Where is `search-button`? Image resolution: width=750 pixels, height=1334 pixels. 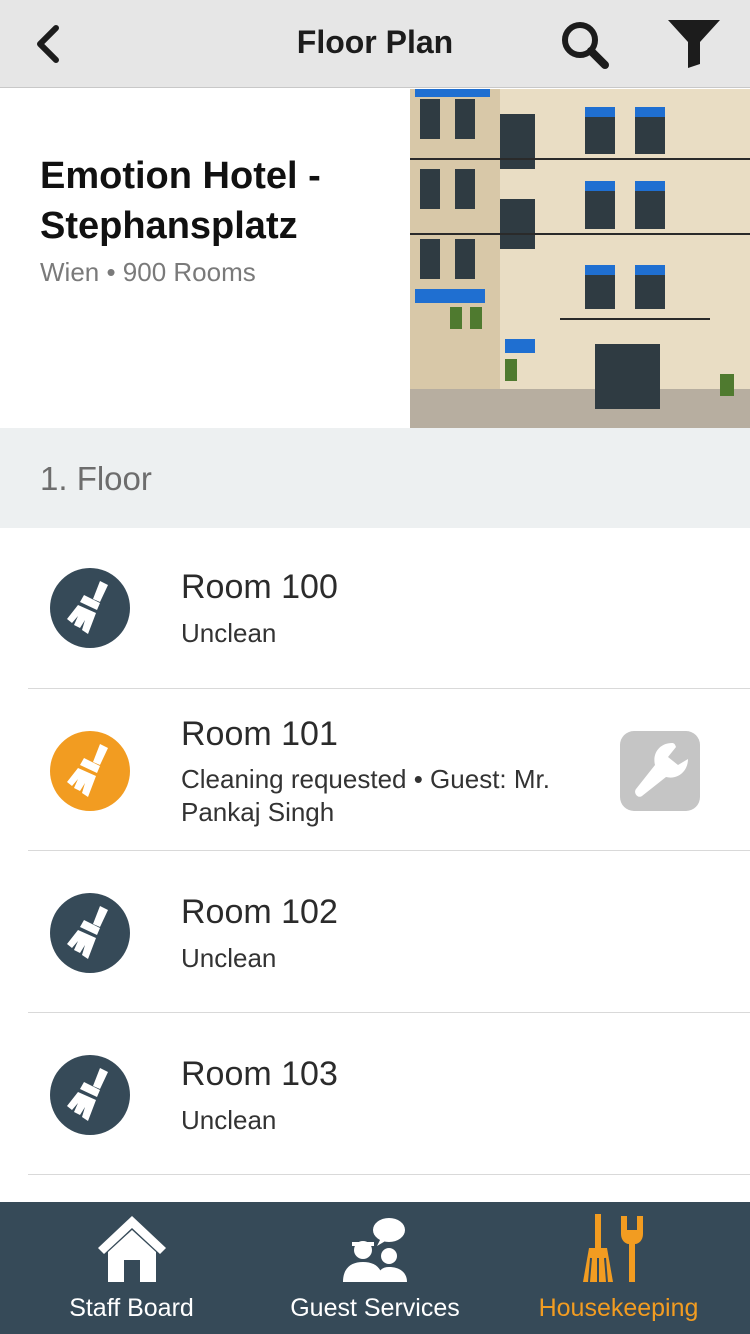
search-button is located at coordinates (585, 45).